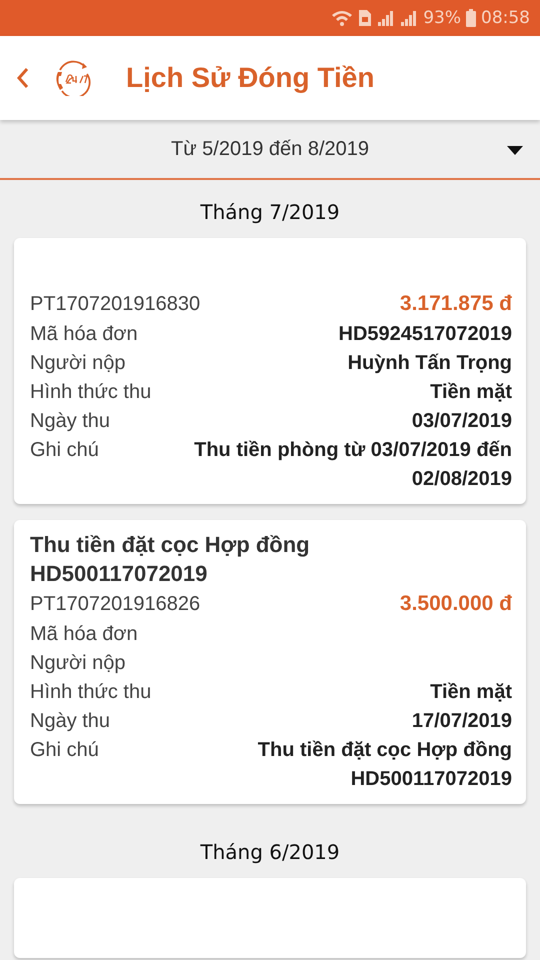  I want to click on field-value: 03/07/2019, so click(462, 421).